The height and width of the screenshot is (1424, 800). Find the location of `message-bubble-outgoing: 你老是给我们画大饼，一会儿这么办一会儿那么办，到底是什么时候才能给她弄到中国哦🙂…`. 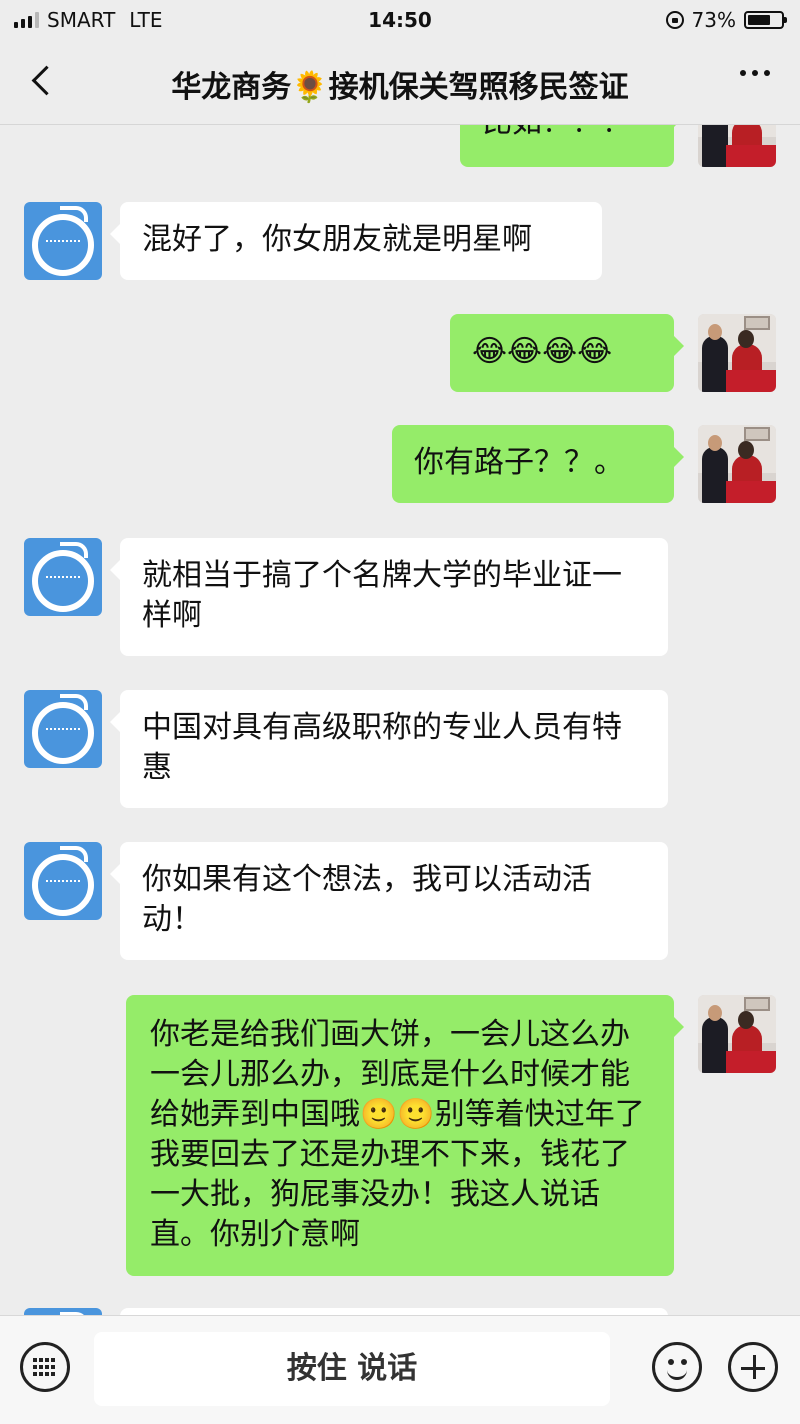

message-bubble-outgoing: 你老是给我们画大饼，一会儿这么办一会儿那么办，到底是什么时候才能给她弄到中国哦🙂… is located at coordinates (405, 1135).